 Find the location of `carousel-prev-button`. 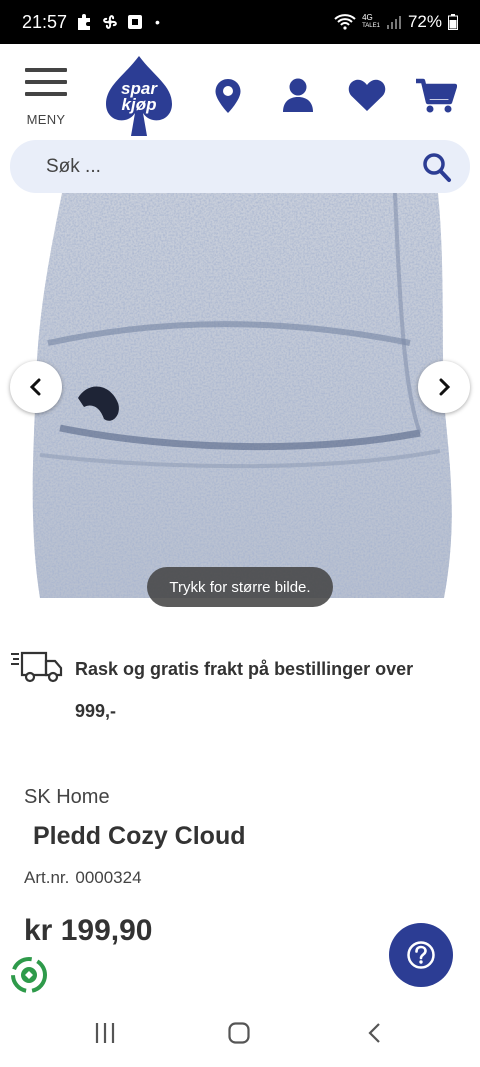

carousel-prev-button is located at coordinates (36, 387).